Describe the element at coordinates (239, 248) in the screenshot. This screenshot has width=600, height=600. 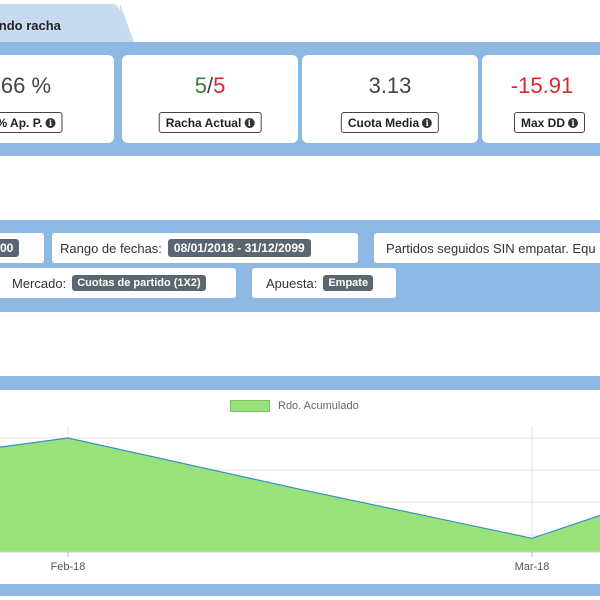
I see `filter-date-tag: 08/01/2018 - 31/12/2099` at that location.